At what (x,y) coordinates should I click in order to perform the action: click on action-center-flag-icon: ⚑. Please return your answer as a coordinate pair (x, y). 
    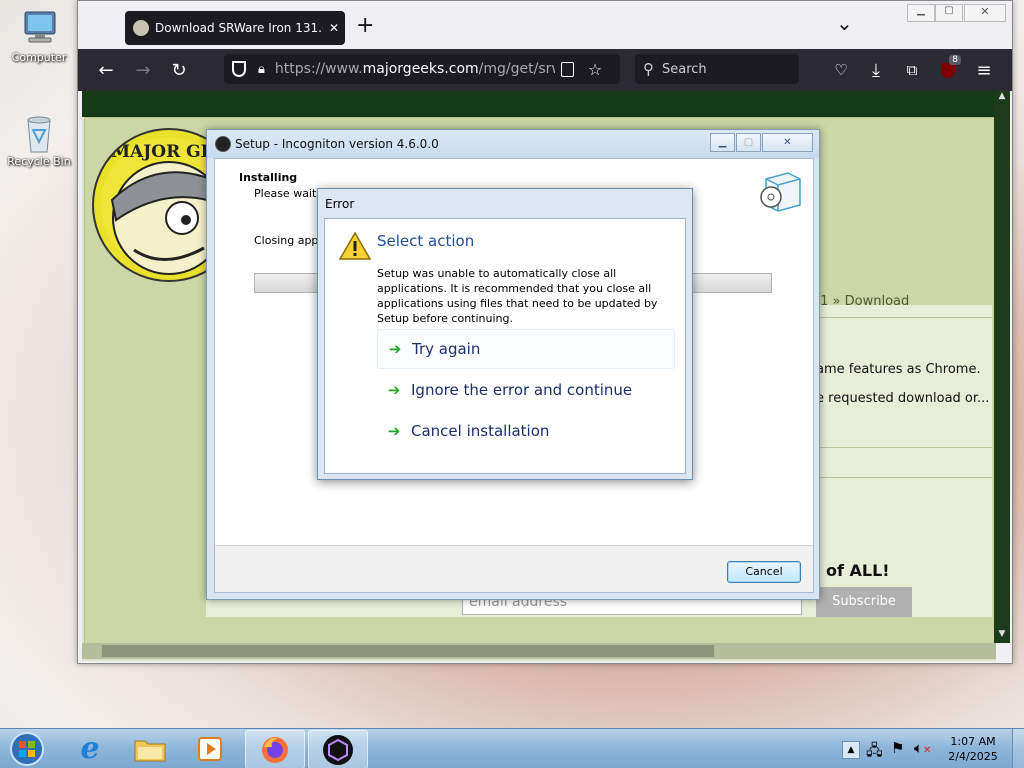
    Looking at the image, I should click on (897, 748).